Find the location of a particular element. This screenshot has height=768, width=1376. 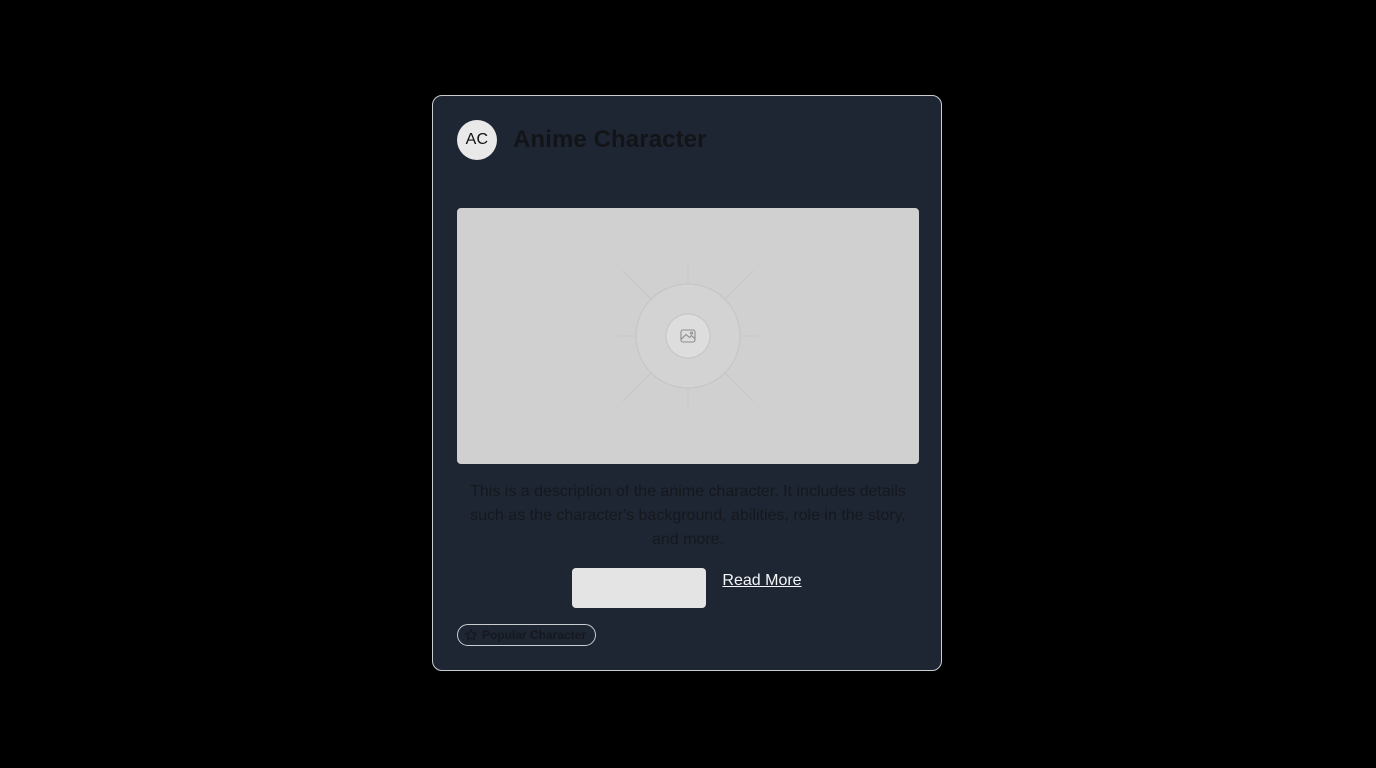

read-more-link: Read More is located at coordinates (761, 581).